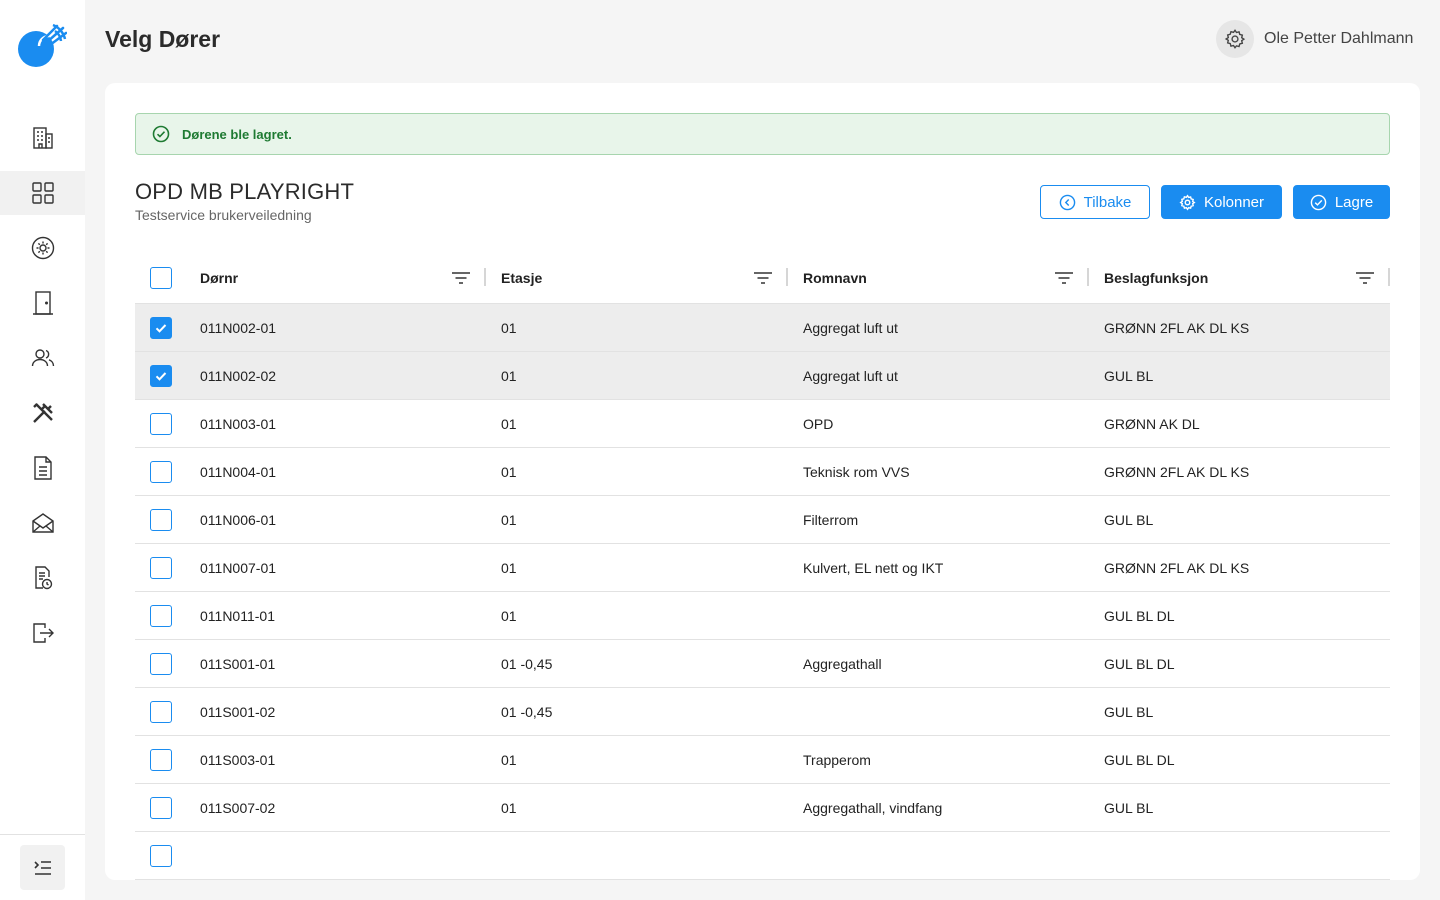  I want to click on tools-icon, so click(42, 413).